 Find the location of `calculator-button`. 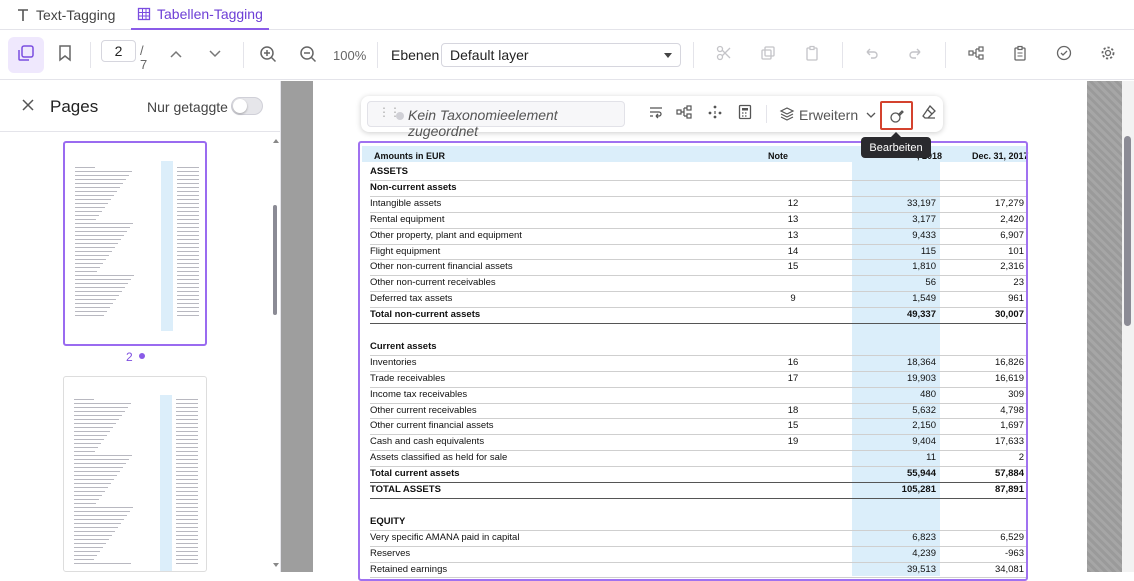

calculator-button is located at coordinates (745, 114).